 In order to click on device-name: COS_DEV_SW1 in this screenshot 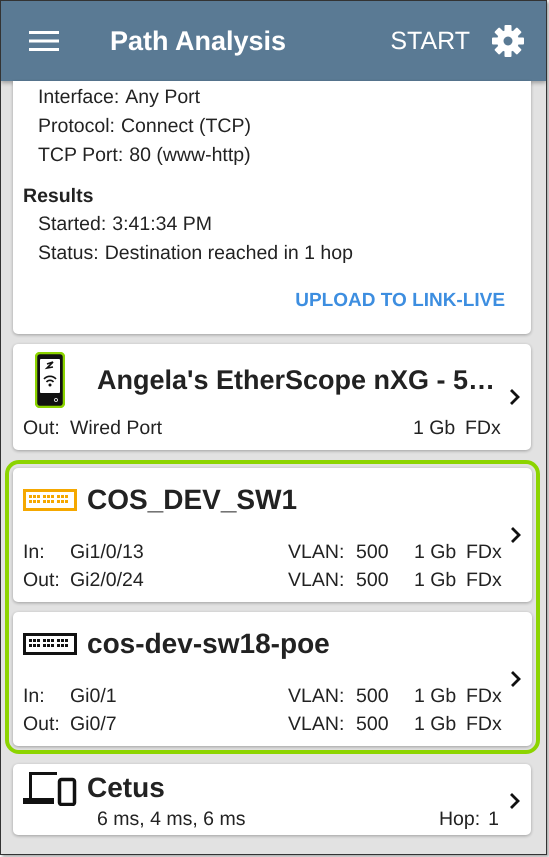, I will do `click(192, 500)`.